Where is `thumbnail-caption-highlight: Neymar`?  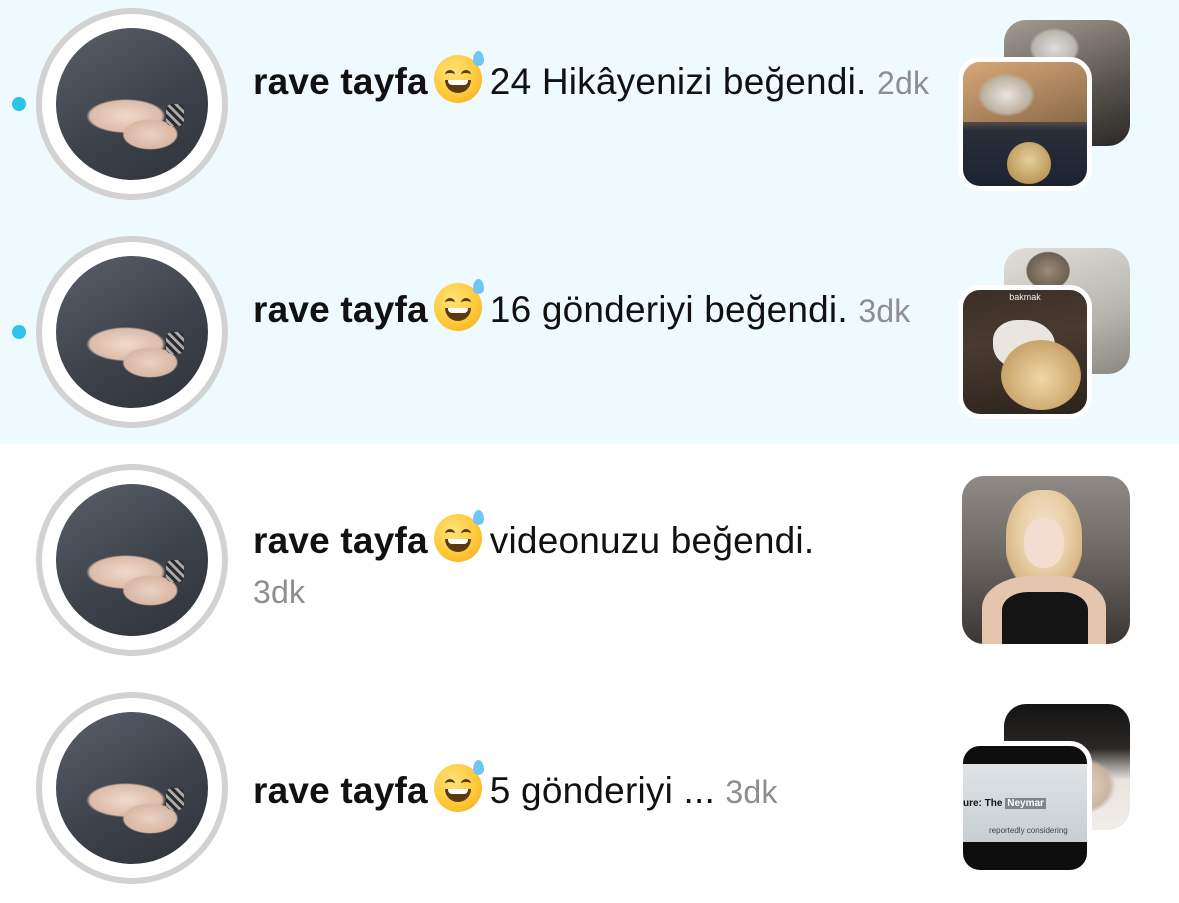
thumbnail-caption-highlight: Neymar is located at coordinates (1025, 803).